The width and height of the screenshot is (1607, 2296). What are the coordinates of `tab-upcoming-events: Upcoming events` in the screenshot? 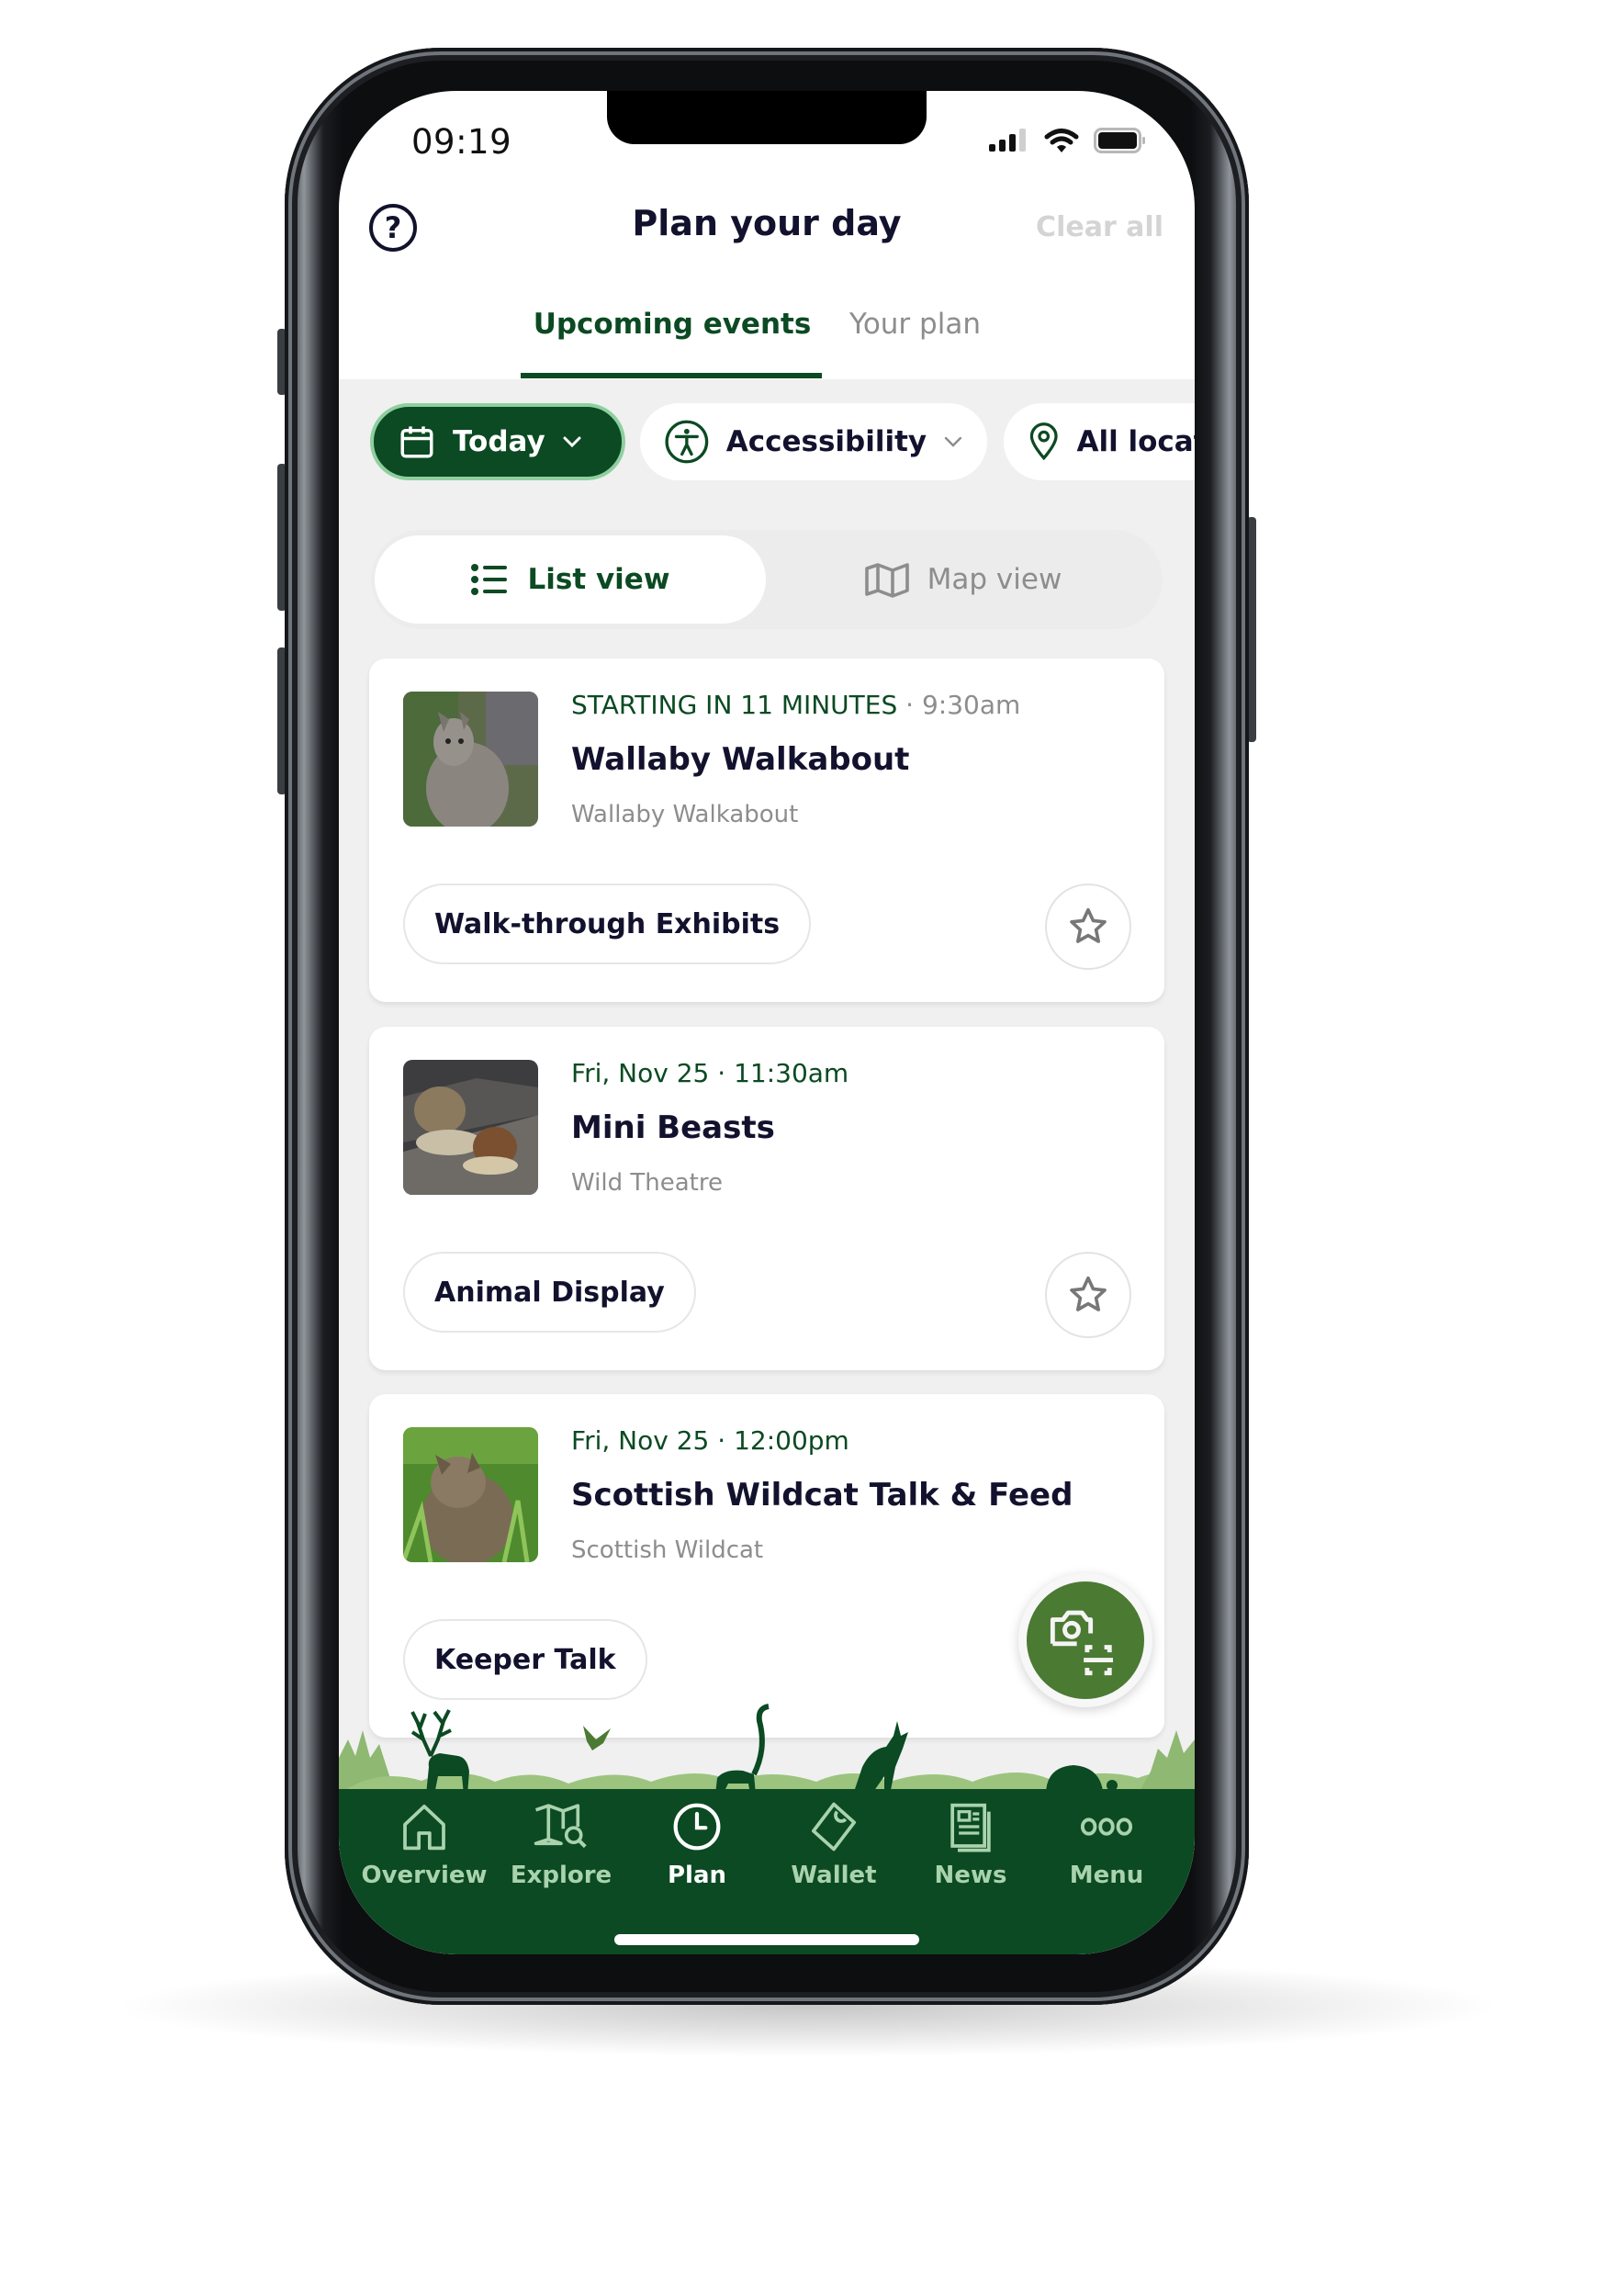 It's located at (672, 324).